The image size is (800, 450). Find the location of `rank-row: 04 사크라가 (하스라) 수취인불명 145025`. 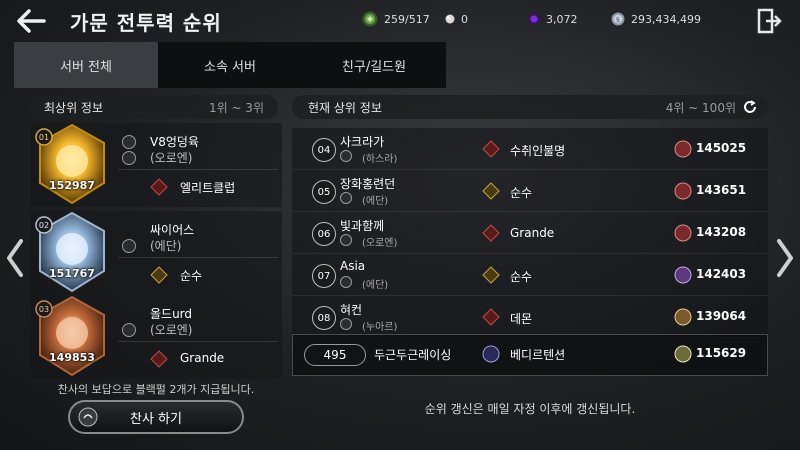

rank-row: 04 사크라가 (하스라) 수취인불명 145025 is located at coordinates (530, 149).